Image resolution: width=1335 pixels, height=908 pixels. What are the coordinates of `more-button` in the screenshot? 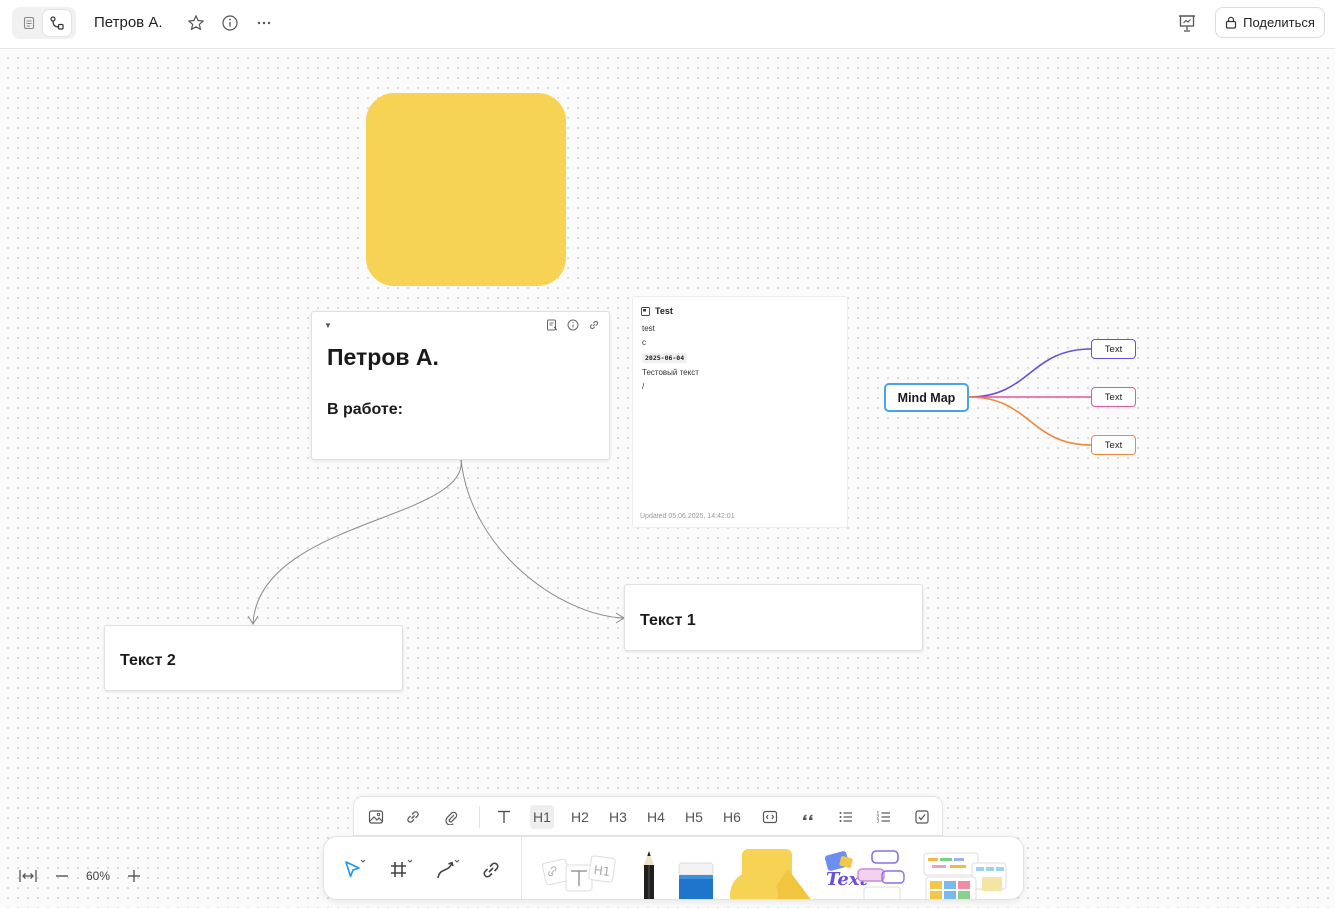 It's located at (264, 23).